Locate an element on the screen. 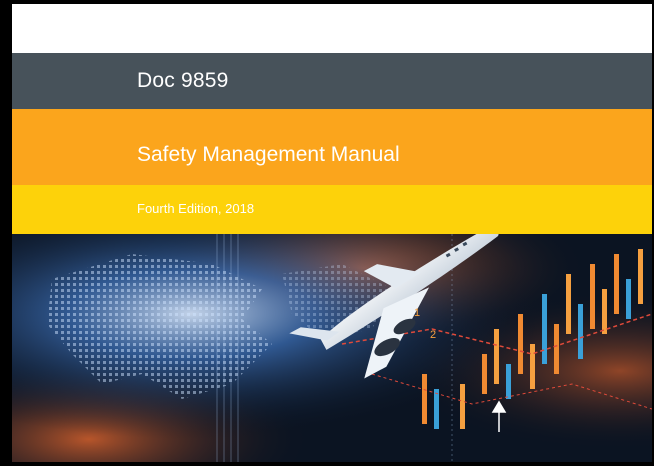 The image size is (654, 466). svg-text: 2 is located at coordinates (433, 335).